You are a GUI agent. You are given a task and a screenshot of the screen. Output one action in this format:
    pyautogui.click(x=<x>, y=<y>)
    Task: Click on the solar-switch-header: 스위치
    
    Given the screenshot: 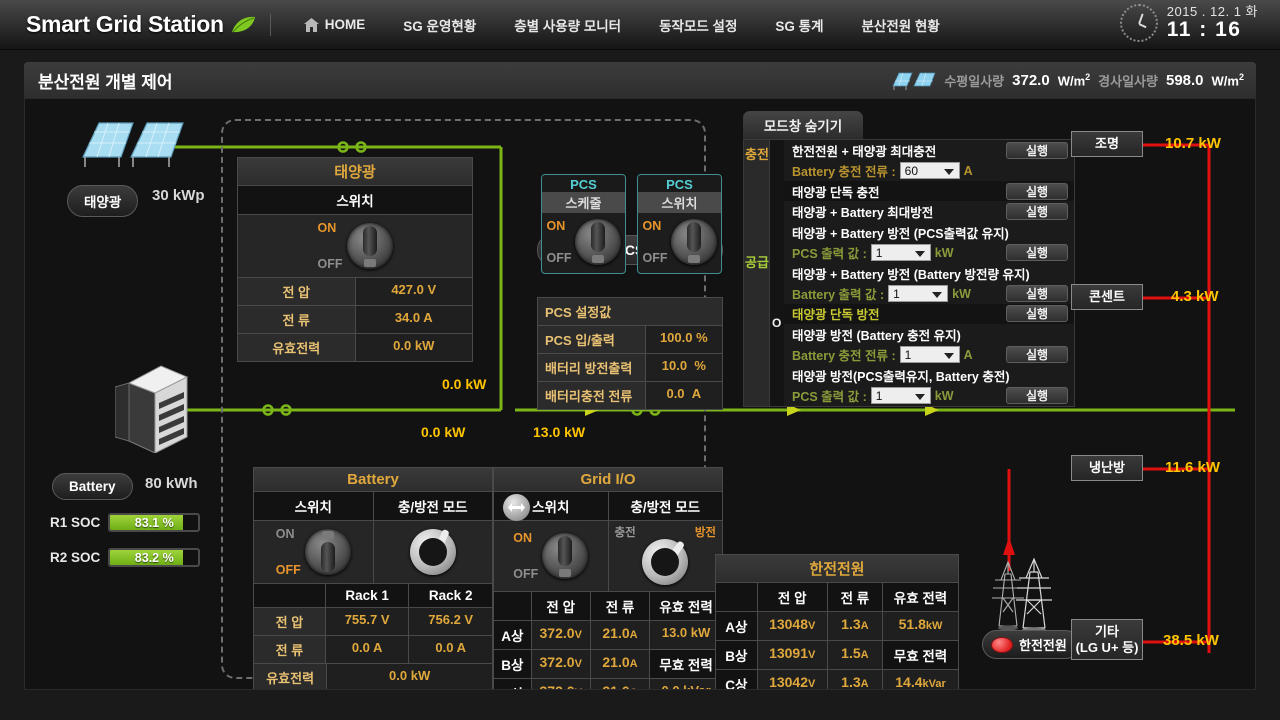 What is the action you would take?
    pyautogui.click(x=355, y=200)
    